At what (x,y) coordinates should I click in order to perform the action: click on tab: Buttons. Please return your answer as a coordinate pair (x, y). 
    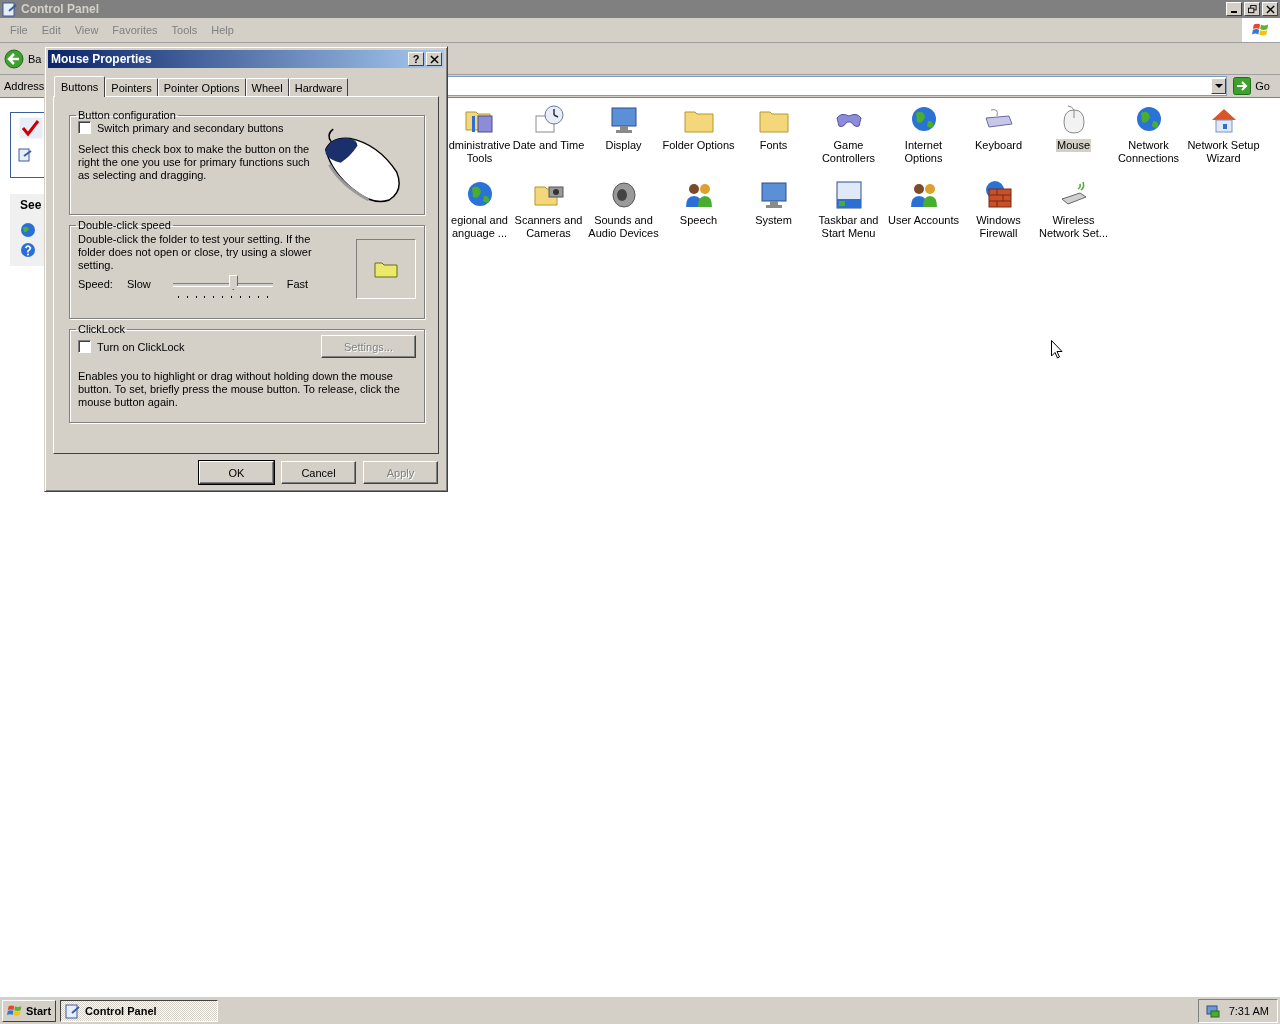
    Looking at the image, I should click on (80, 86).